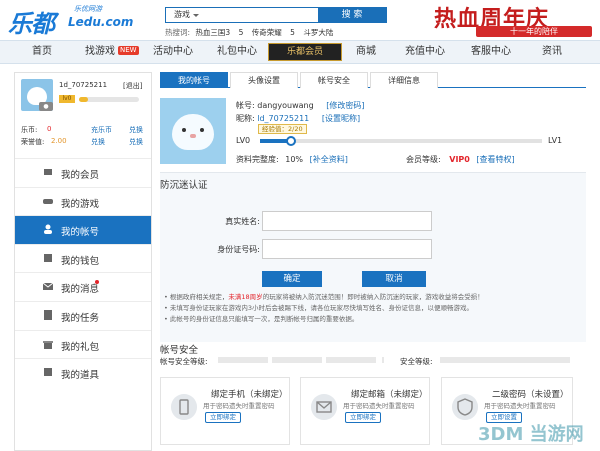 Image resolution: width=600 pixels, height=451 pixels. What do you see at coordinates (282, 129) in the screenshot?
I see `exp-tooltip: 经验值：2/20` at bounding box center [282, 129].